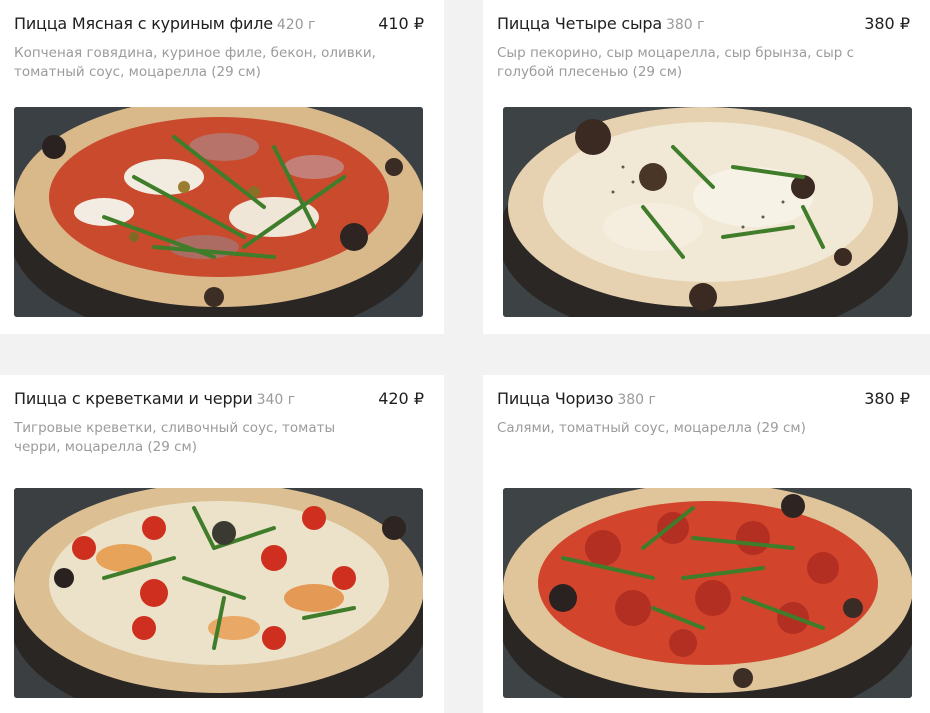  What do you see at coordinates (276, 400) in the screenshot?
I see `product-weight: 340 г` at bounding box center [276, 400].